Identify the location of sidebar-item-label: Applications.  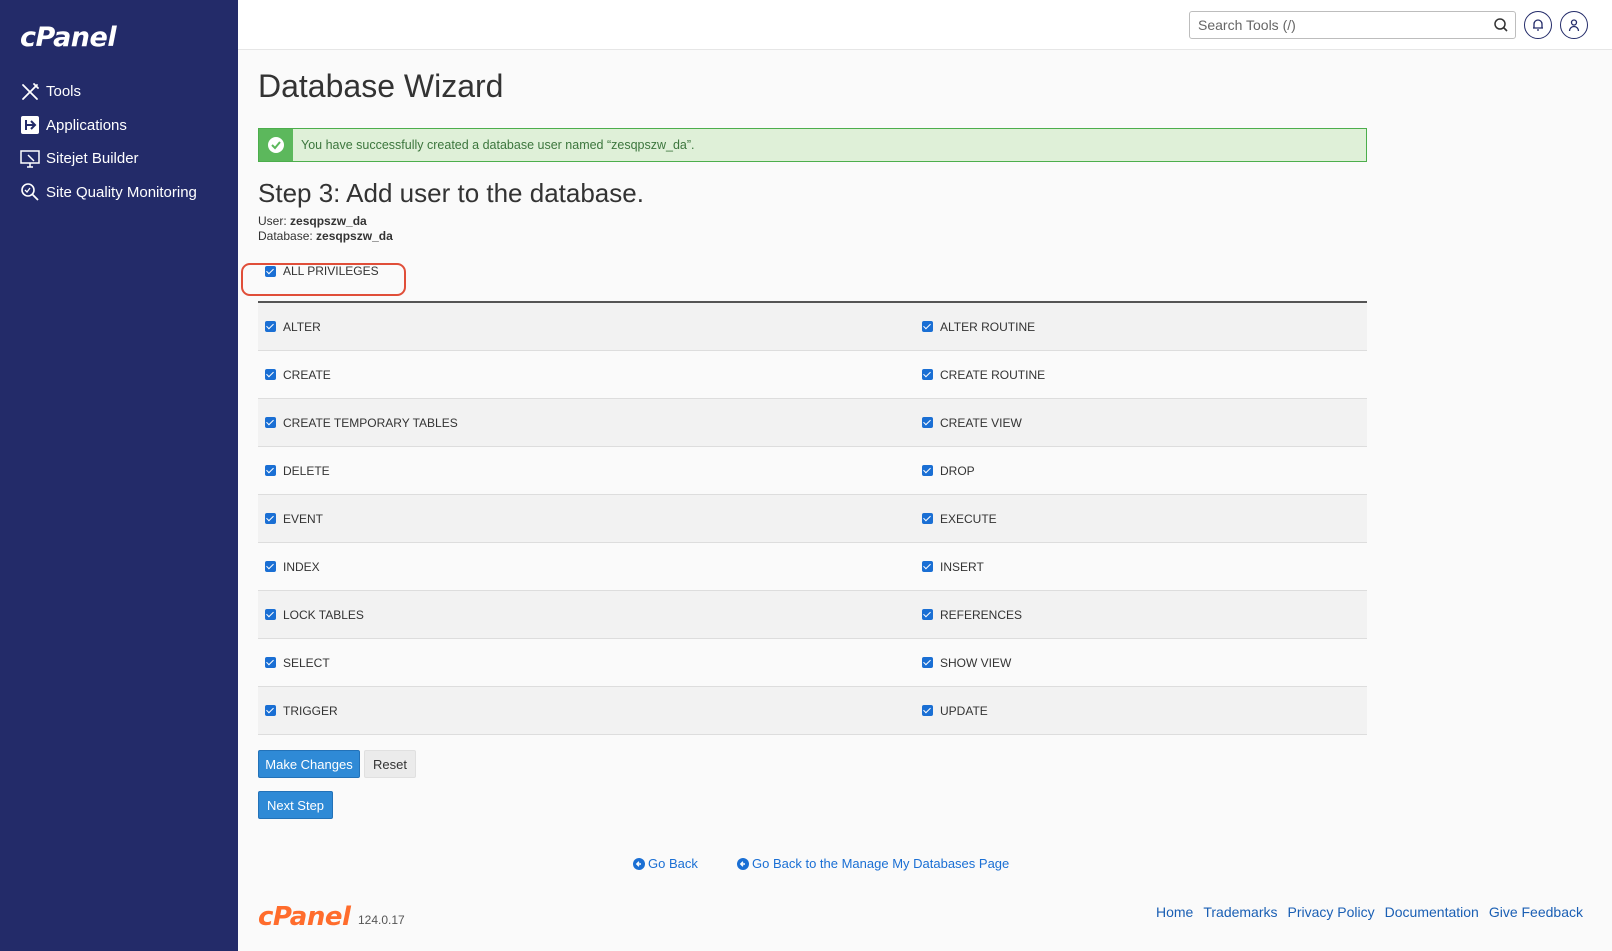
(86, 125).